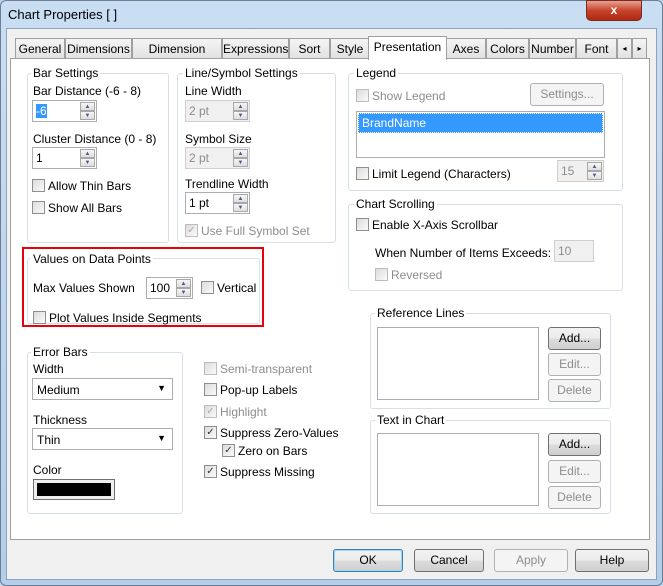  I want to click on line-width-value: 2 pt, so click(199, 111).